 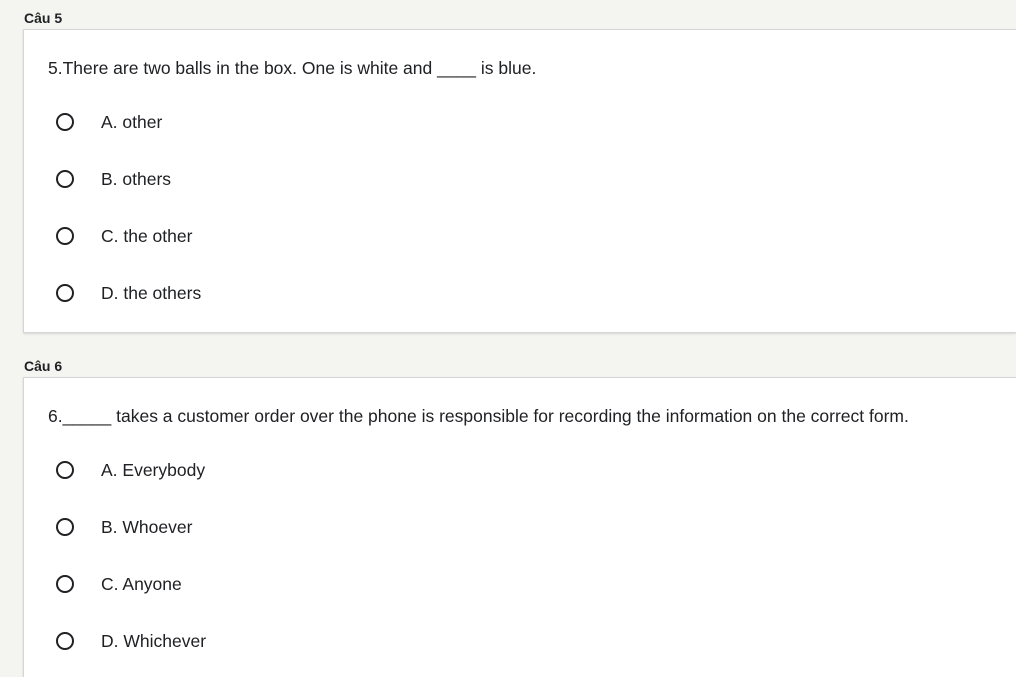 I want to click on question-5-option-d: D. the others, so click(x=128, y=293).